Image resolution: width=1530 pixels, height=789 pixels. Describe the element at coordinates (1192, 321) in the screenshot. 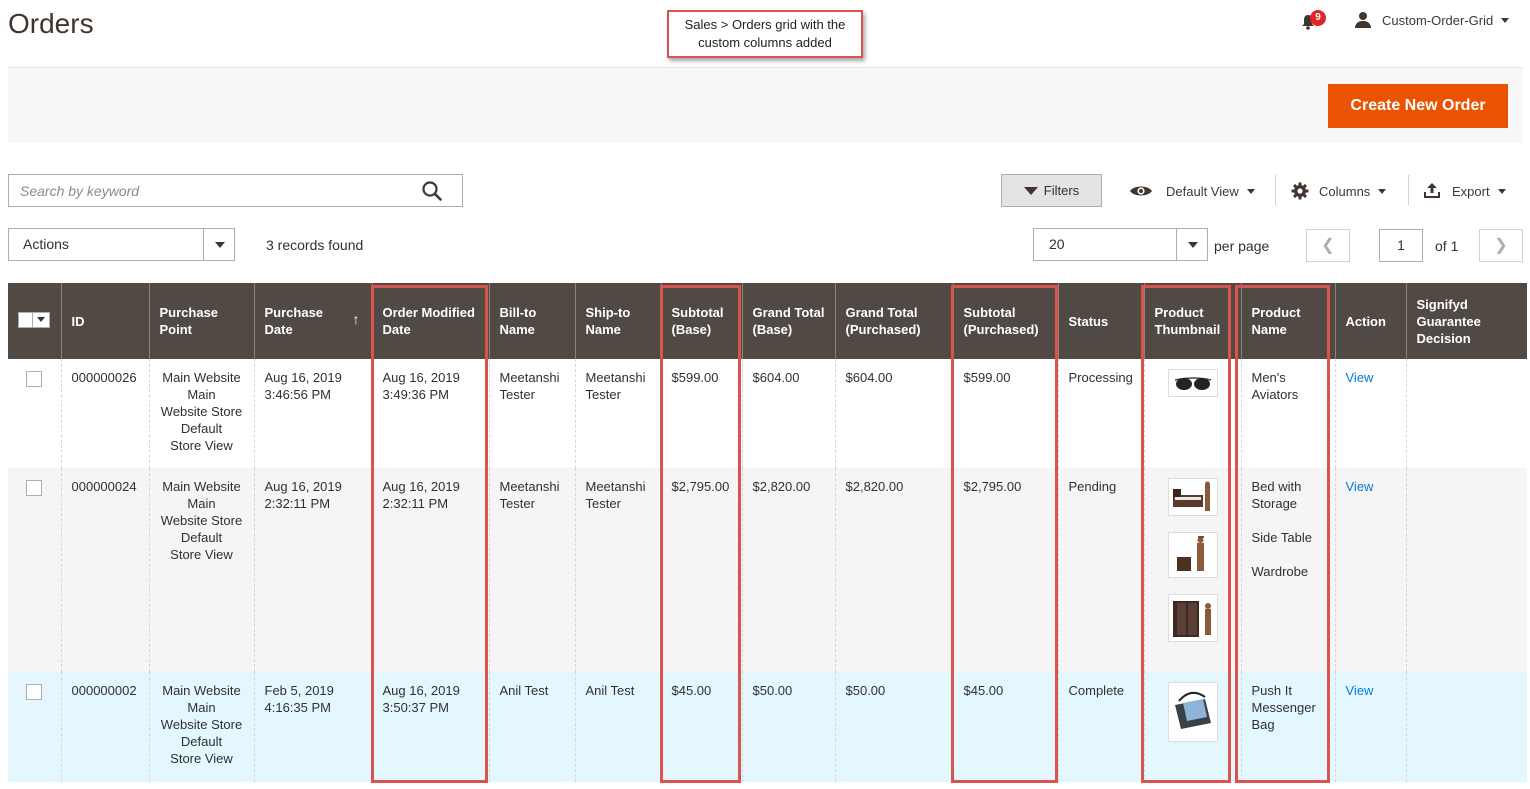

I see `column-header-product-thumbnail: Product Thumbnail` at that location.